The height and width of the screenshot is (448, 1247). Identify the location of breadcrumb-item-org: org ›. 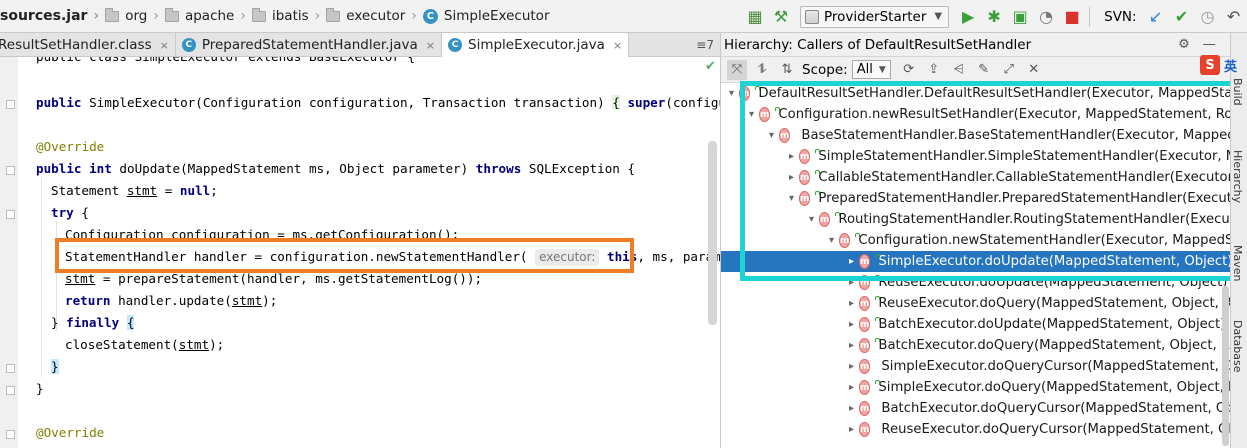
(135, 16).